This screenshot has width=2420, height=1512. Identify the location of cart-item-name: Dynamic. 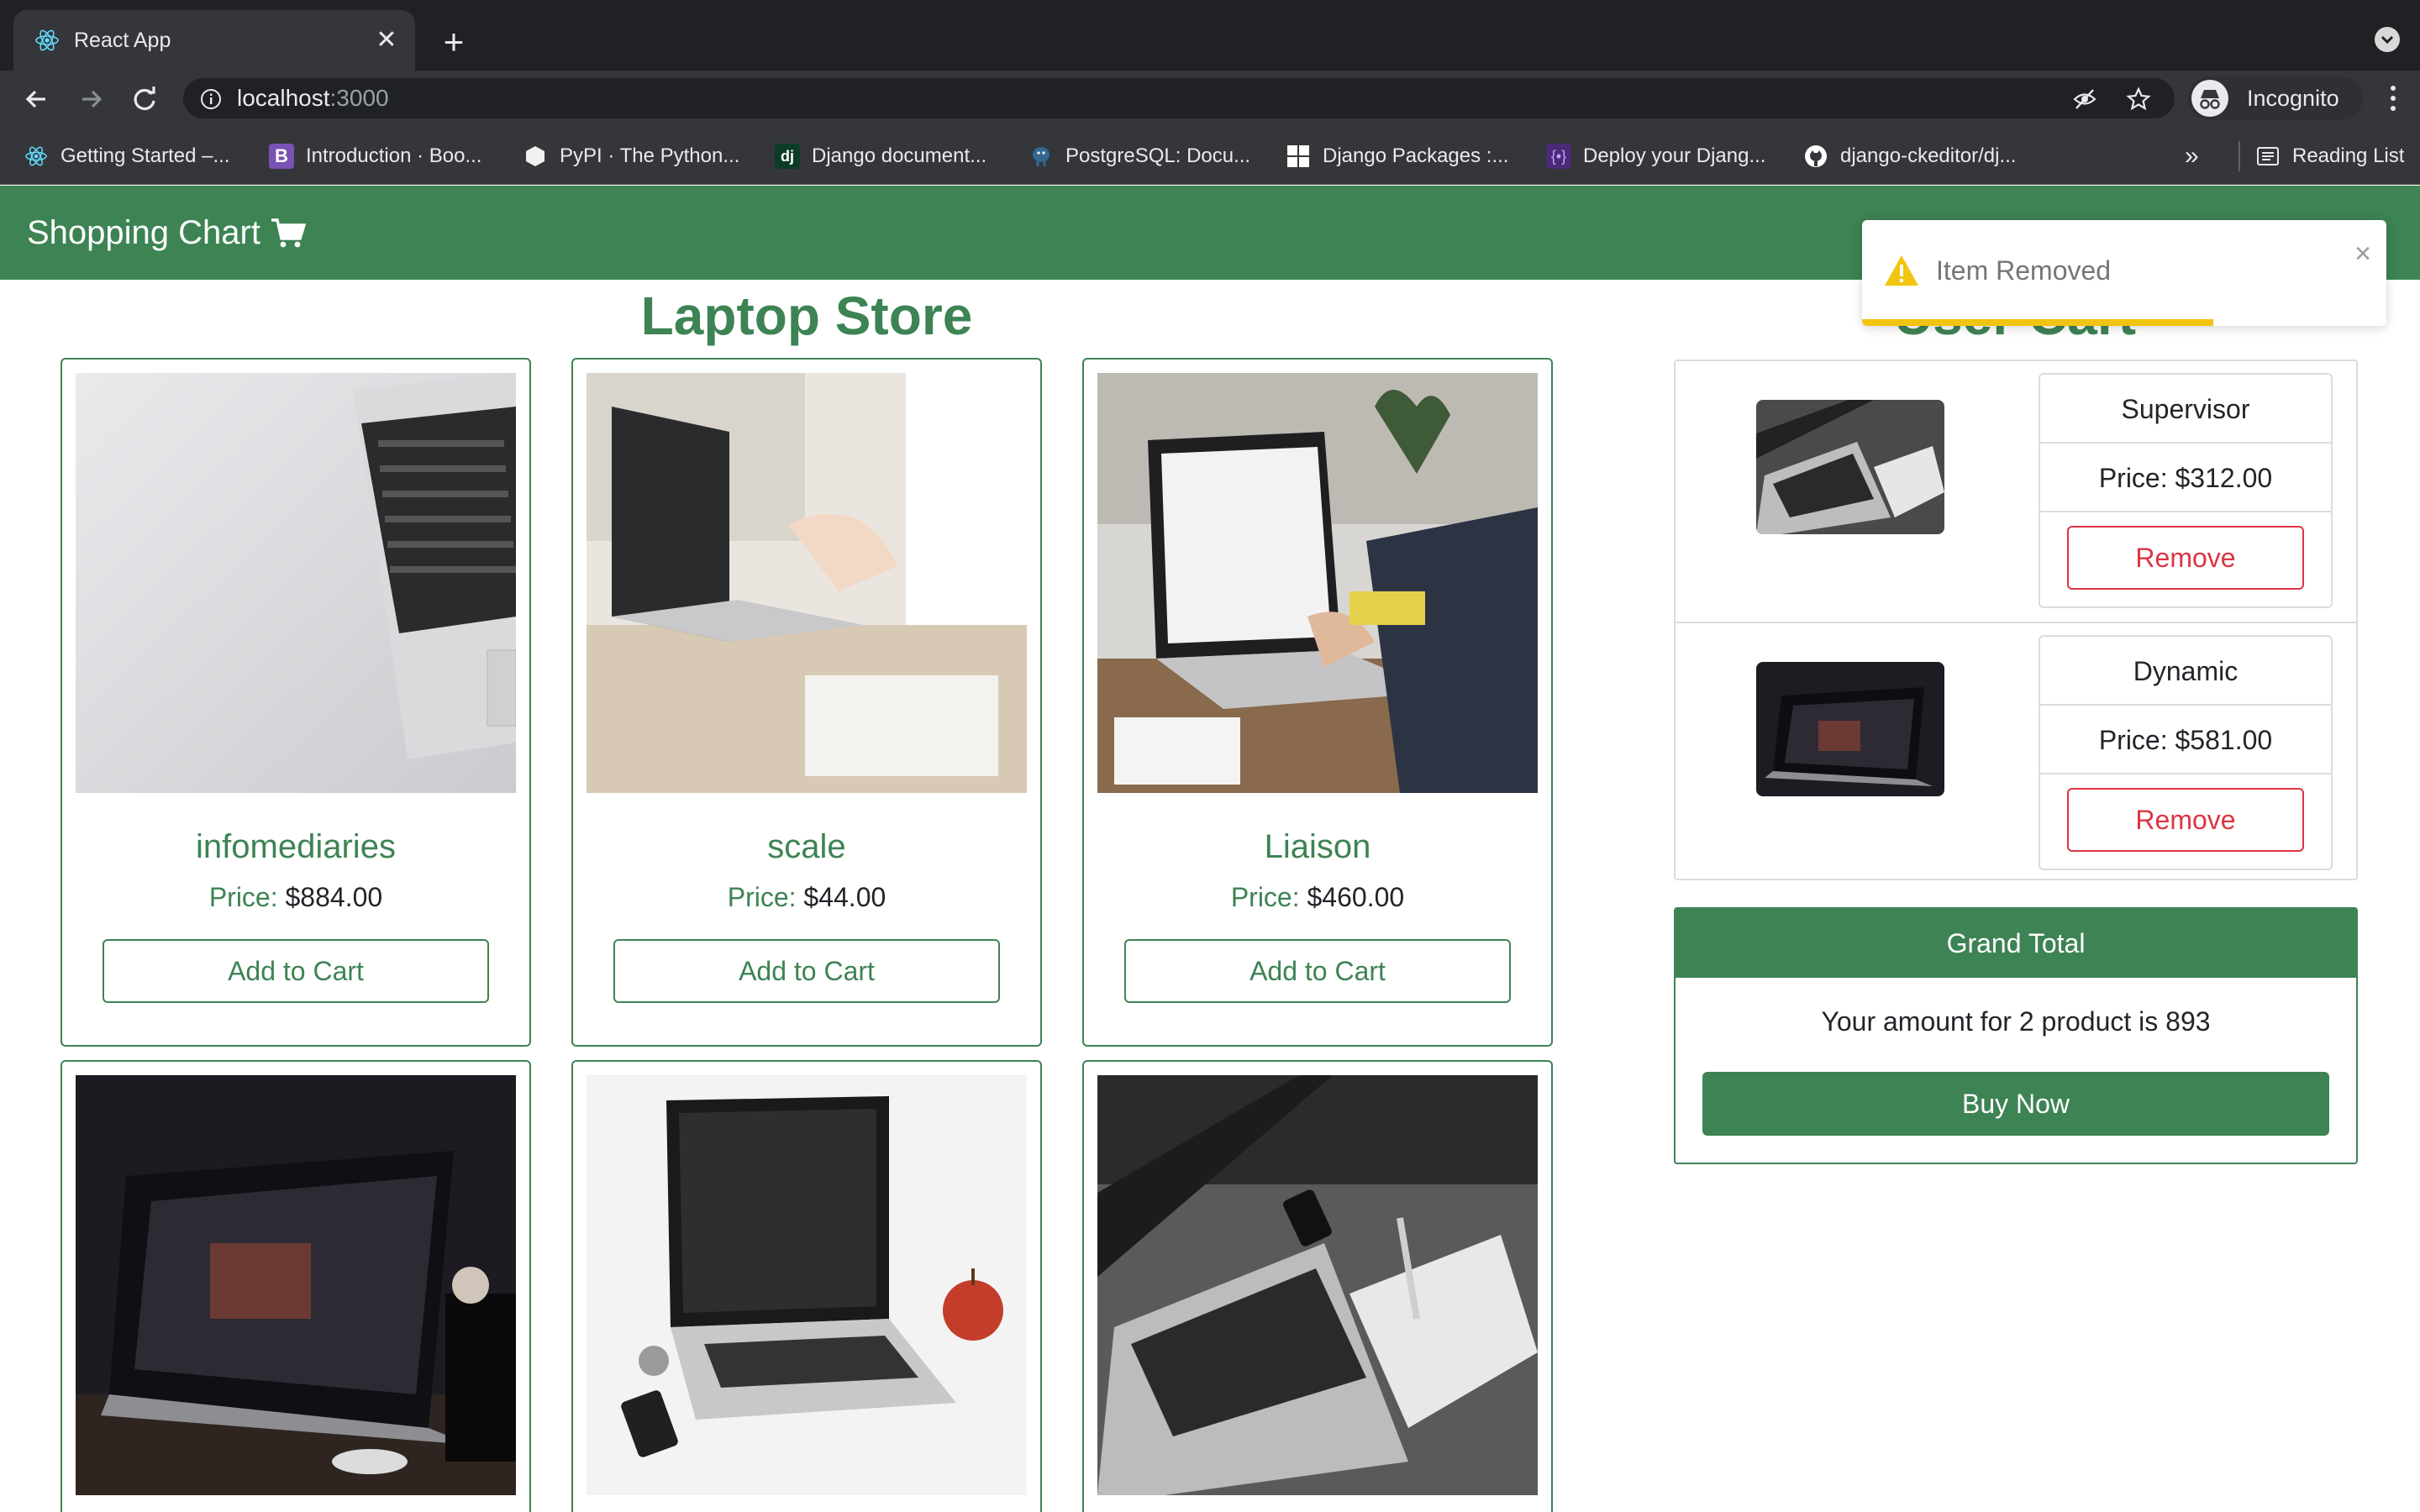
(2185, 671).